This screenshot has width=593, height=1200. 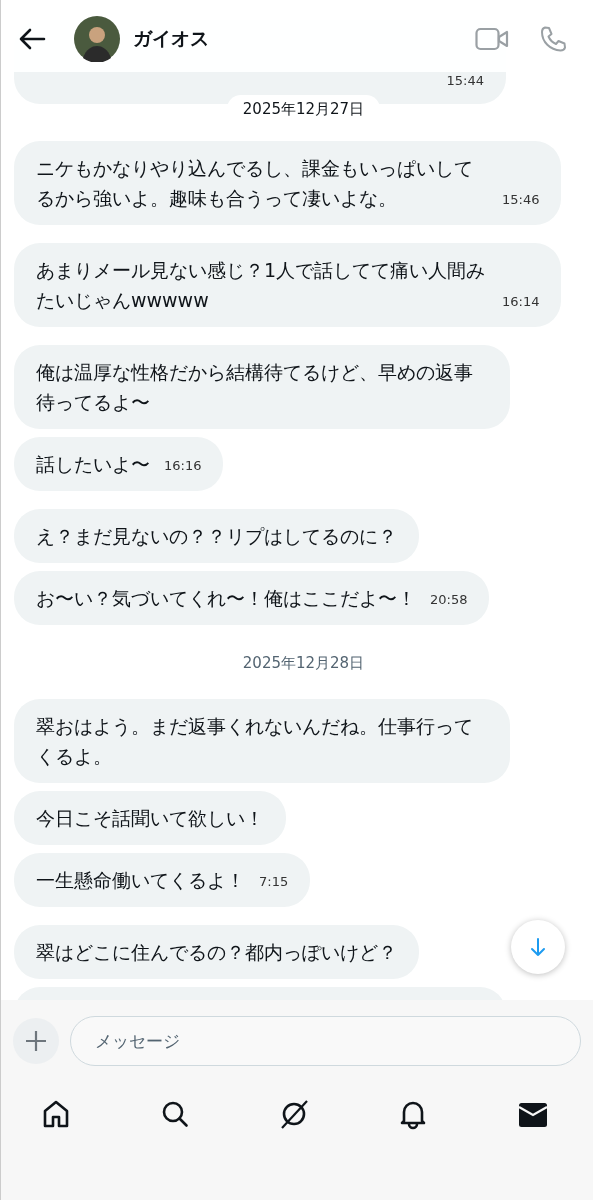 What do you see at coordinates (325, 1041) in the screenshot?
I see `message-field: メッセージ` at bounding box center [325, 1041].